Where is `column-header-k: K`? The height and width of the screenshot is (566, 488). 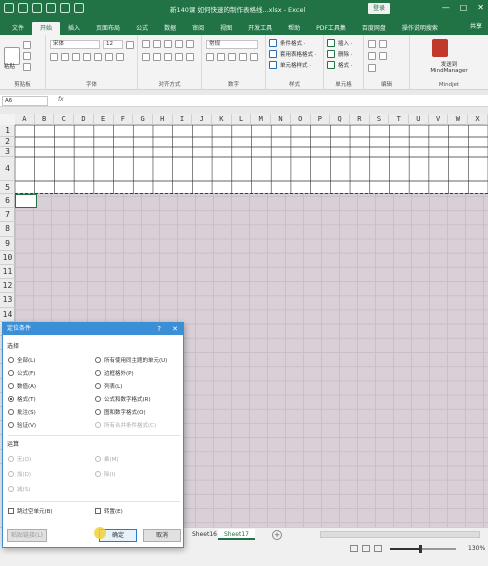
column-header-k: K is located at coordinates (222, 119).